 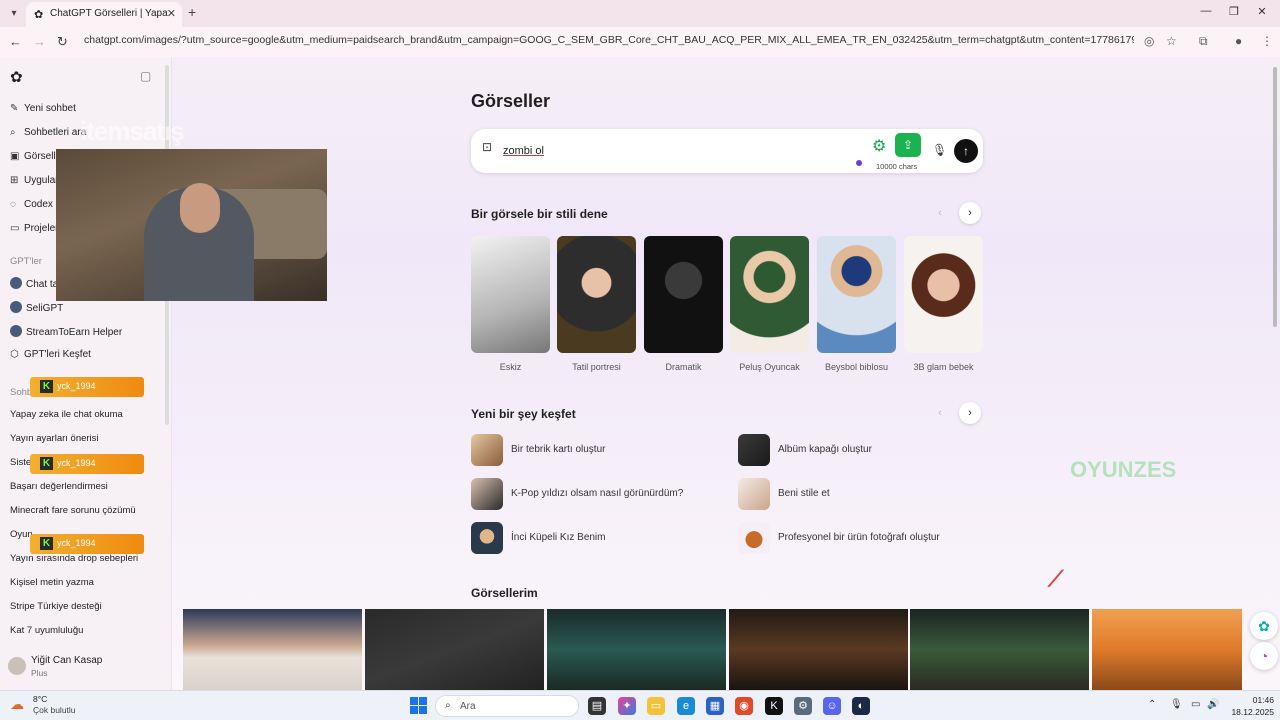 What do you see at coordinates (15, 228) in the screenshot?
I see `folder-icon: ▭` at bounding box center [15, 228].